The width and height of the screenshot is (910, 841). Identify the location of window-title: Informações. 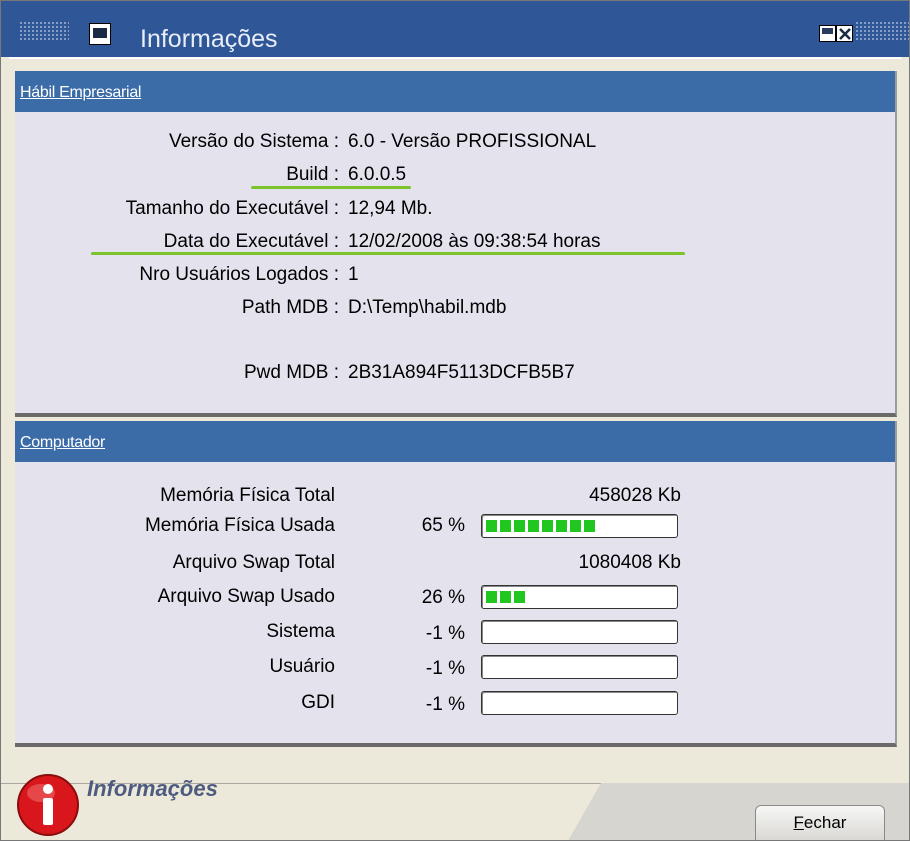
(209, 39).